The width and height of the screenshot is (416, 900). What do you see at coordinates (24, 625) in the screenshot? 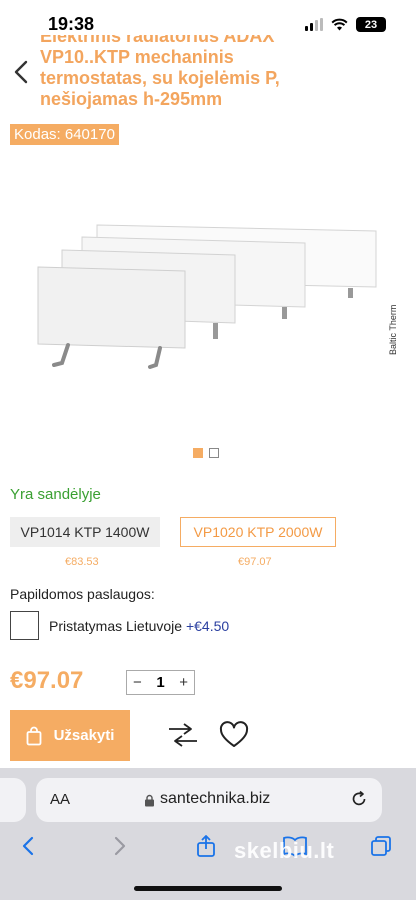
I see `delivery-checkbox` at bounding box center [24, 625].